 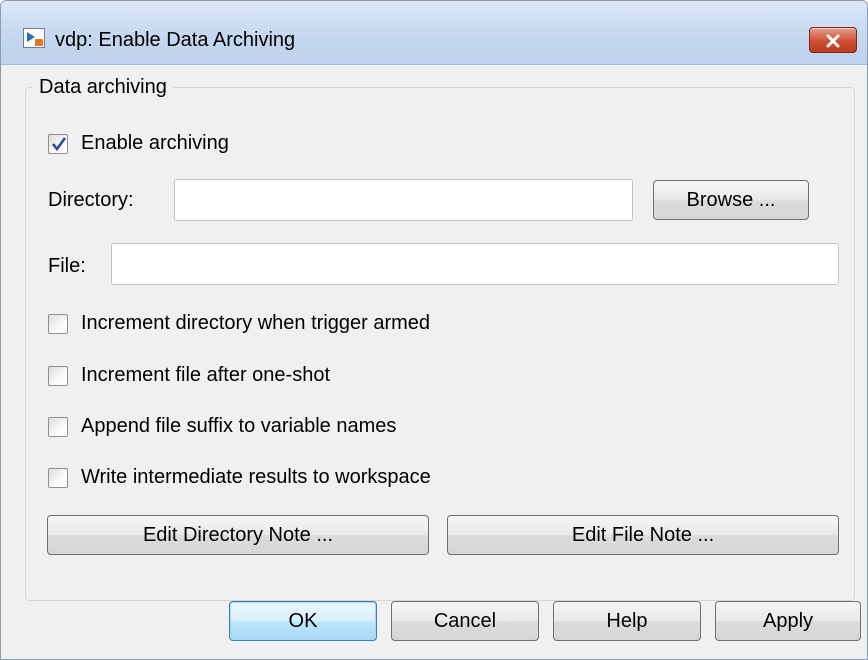 I want to click on append-suffix-checkbox, so click(x=58, y=427).